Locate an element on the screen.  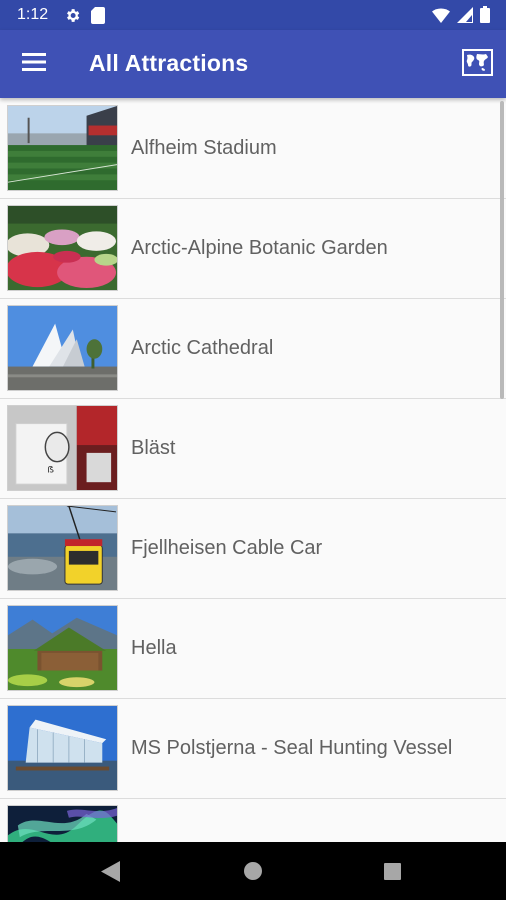
navigation-bar is located at coordinates (253, 871).